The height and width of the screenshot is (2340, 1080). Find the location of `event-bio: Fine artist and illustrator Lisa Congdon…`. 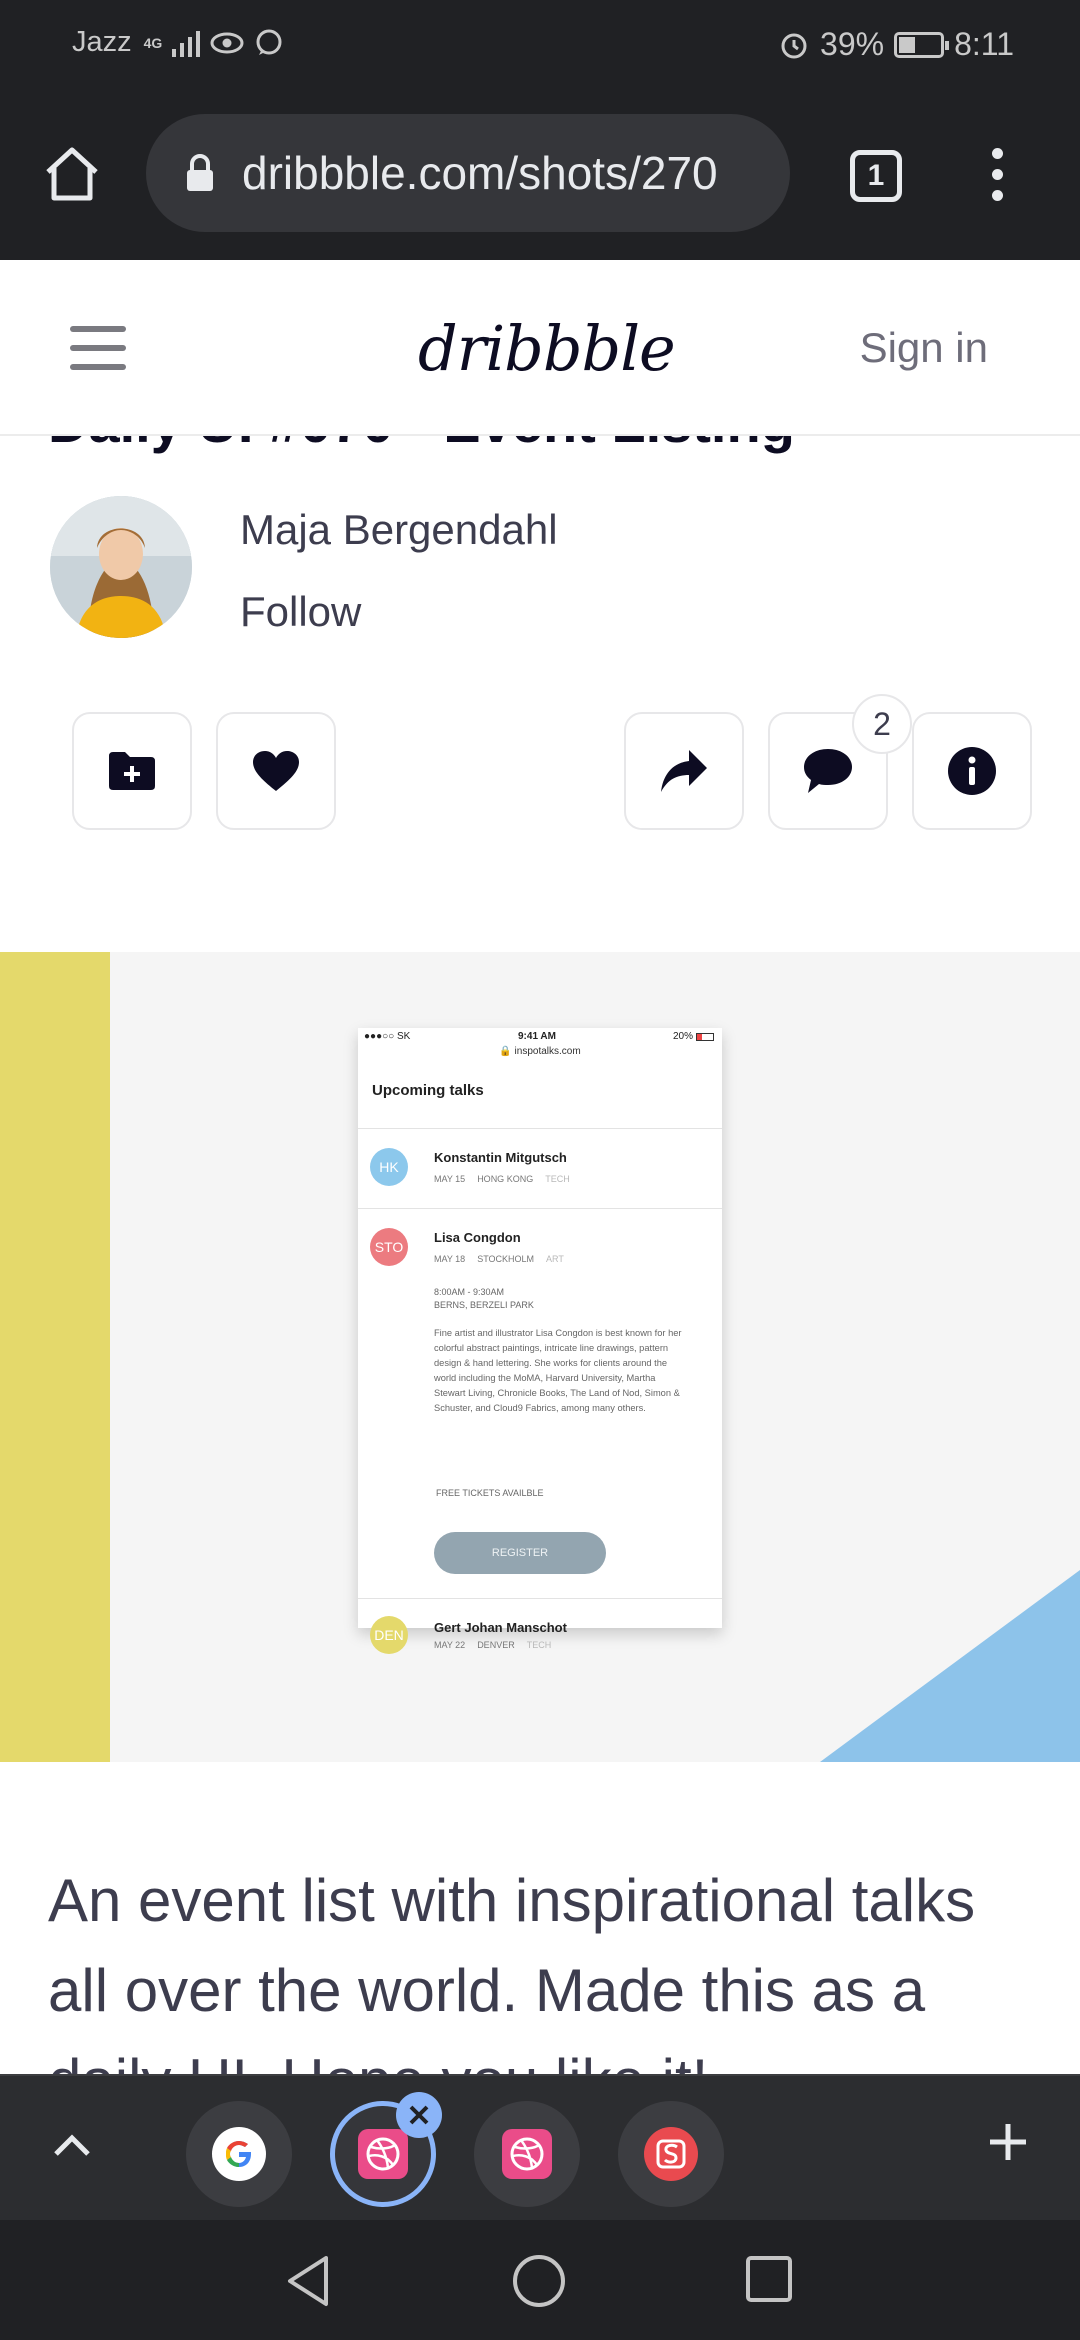

event-bio: Fine artist and illustrator Lisa Congdon… is located at coordinates (558, 1370).